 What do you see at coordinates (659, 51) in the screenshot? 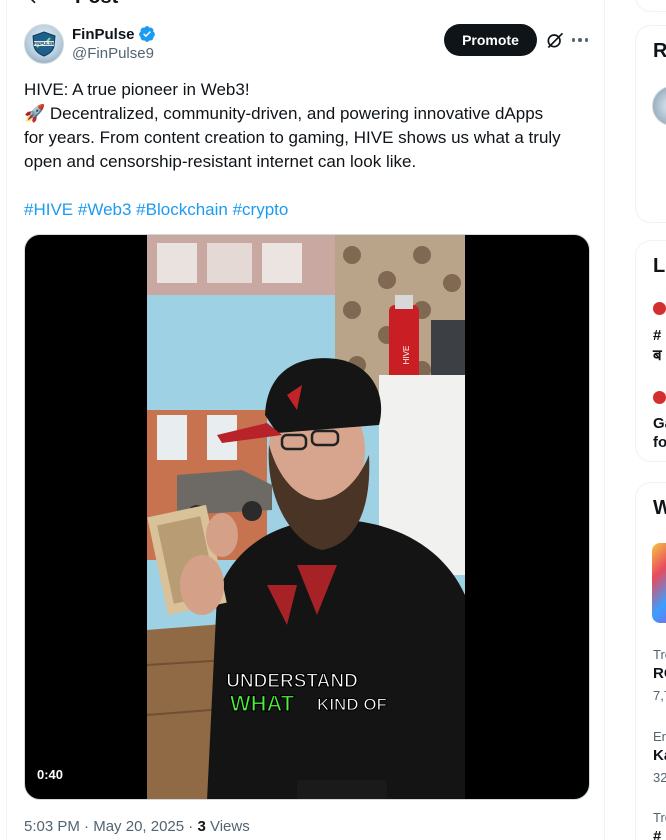
I see `card-title: R` at bounding box center [659, 51].